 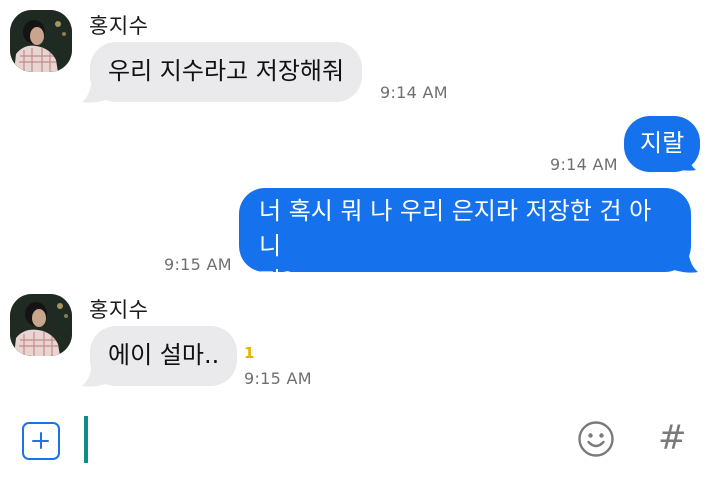 What do you see at coordinates (41, 441) in the screenshot?
I see `plus-square-icon` at bounding box center [41, 441].